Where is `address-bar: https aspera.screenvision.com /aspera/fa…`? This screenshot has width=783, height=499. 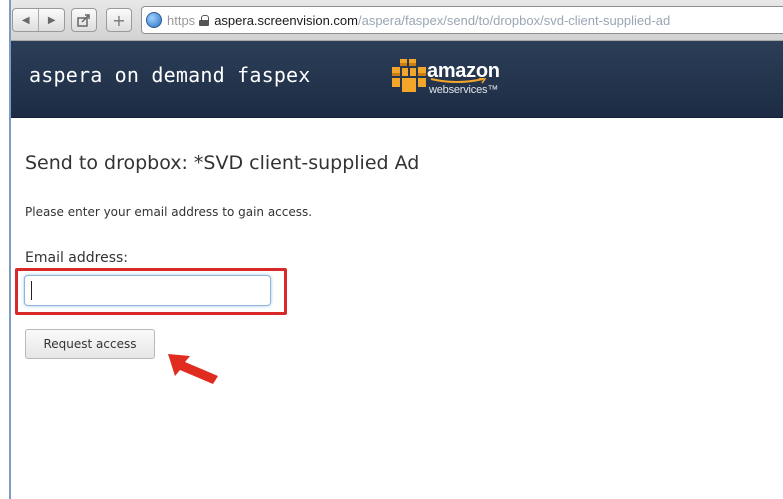
address-bar: https aspera.screenvision.com /aspera/fa… is located at coordinates (462, 20).